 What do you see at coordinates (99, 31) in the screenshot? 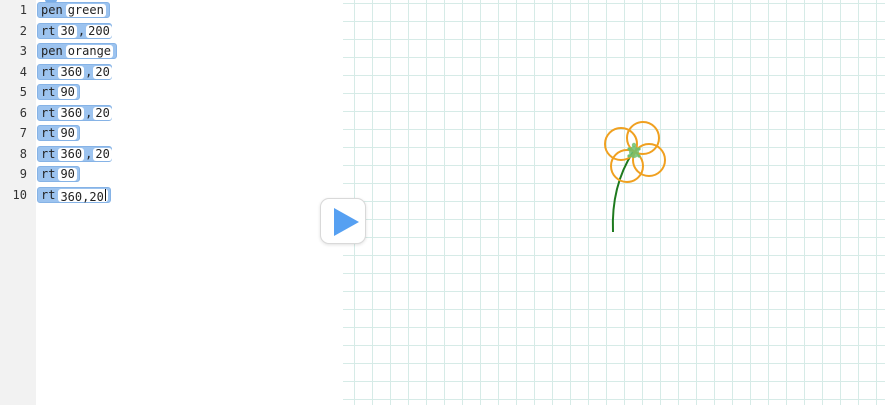
I see `argument-field: 200` at bounding box center [99, 31].